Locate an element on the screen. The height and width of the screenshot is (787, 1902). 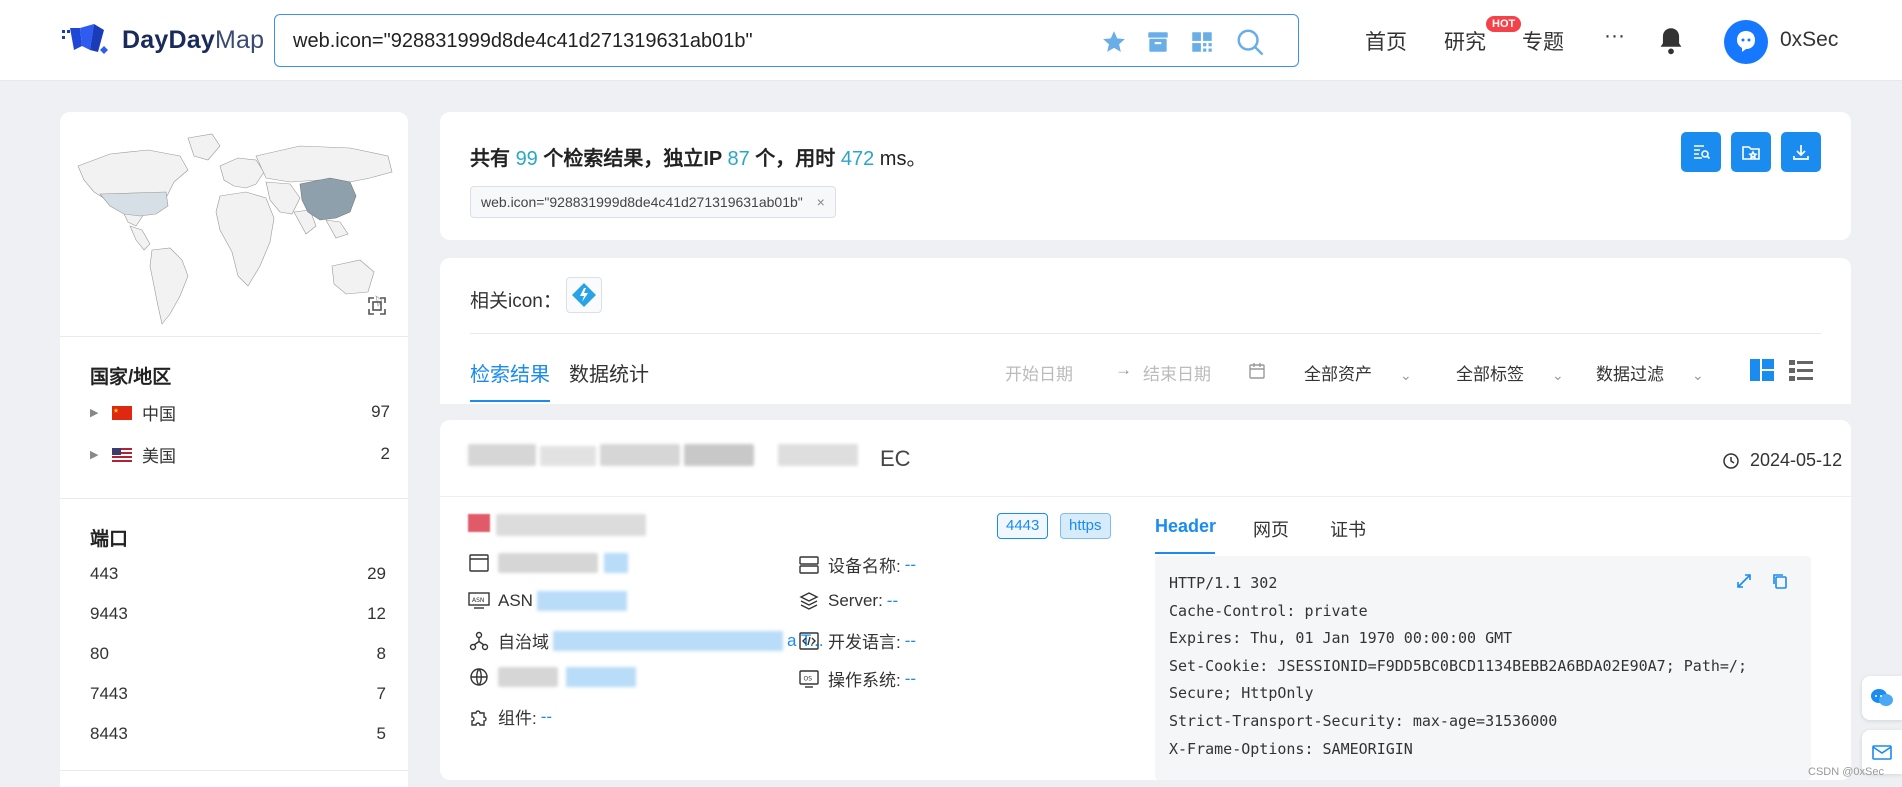
layers-icon is located at coordinates (809, 601).